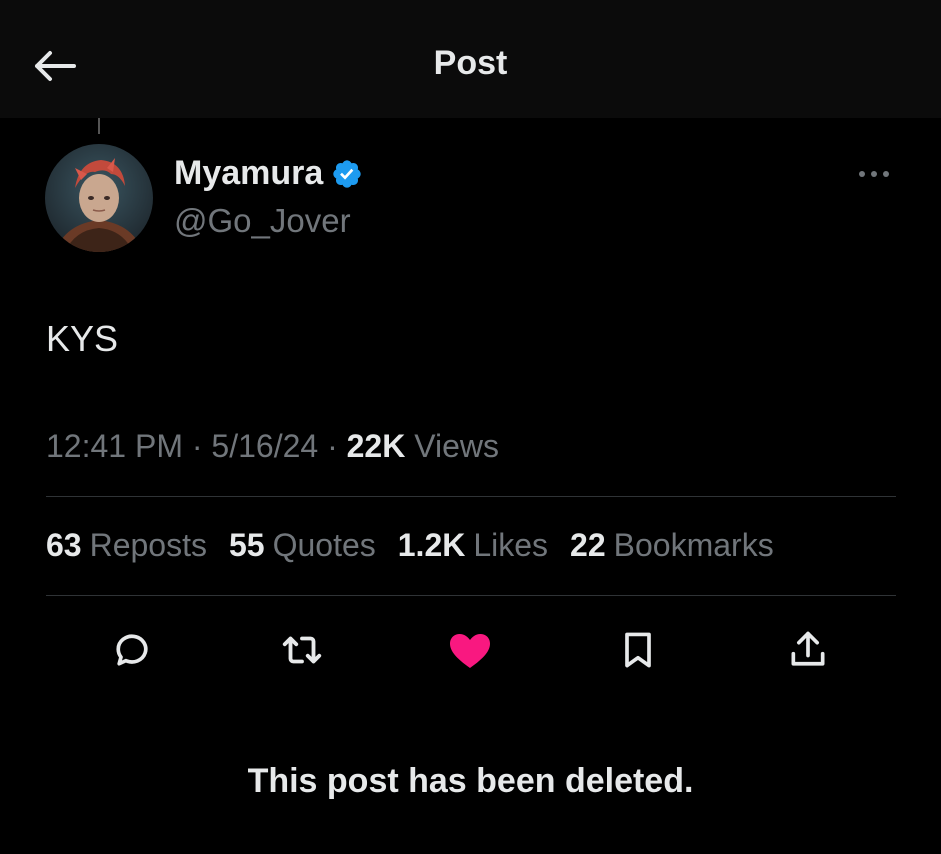  I want to click on reply-icon, so click(132, 650).